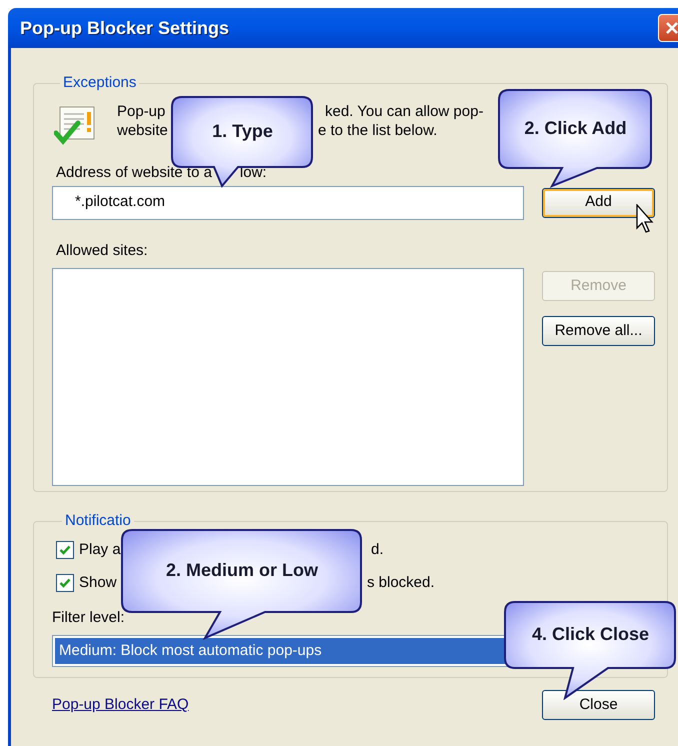 The height and width of the screenshot is (746, 678). I want to click on window-title: Pop-up Blocker Settings, so click(125, 28).